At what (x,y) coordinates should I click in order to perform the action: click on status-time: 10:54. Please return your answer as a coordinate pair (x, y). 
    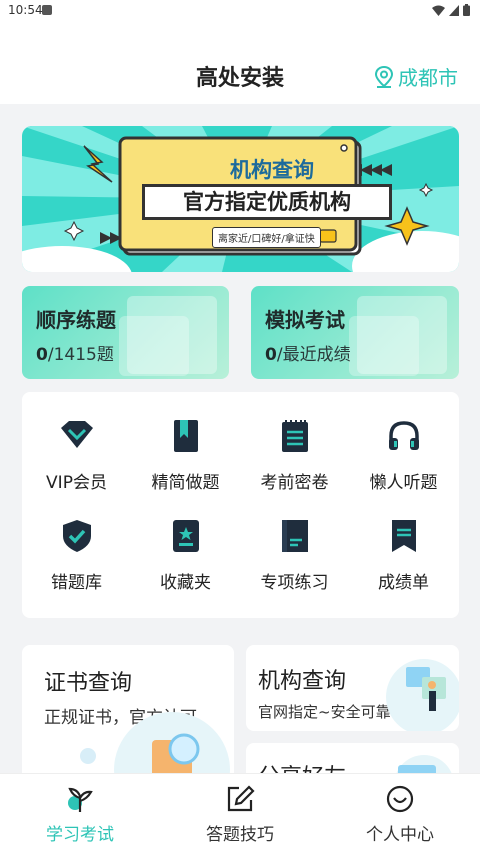
    Looking at the image, I should click on (25, 10).